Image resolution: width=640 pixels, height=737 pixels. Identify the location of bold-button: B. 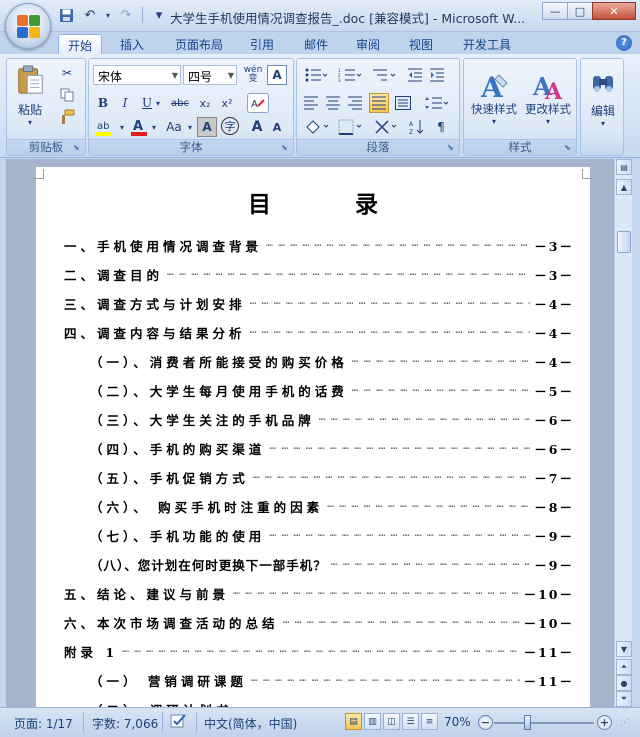
(103, 103).